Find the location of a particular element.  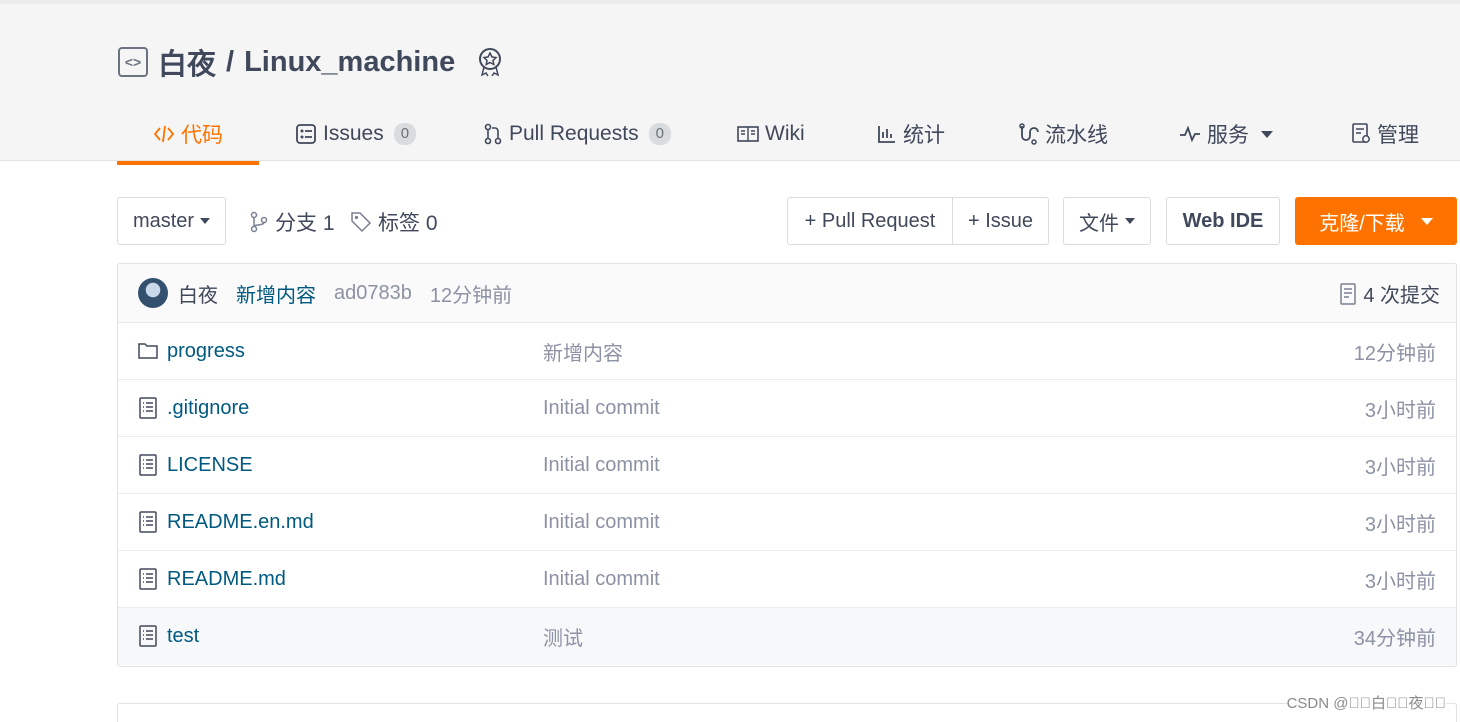

readme-panel is located at coordinates (787, 712).